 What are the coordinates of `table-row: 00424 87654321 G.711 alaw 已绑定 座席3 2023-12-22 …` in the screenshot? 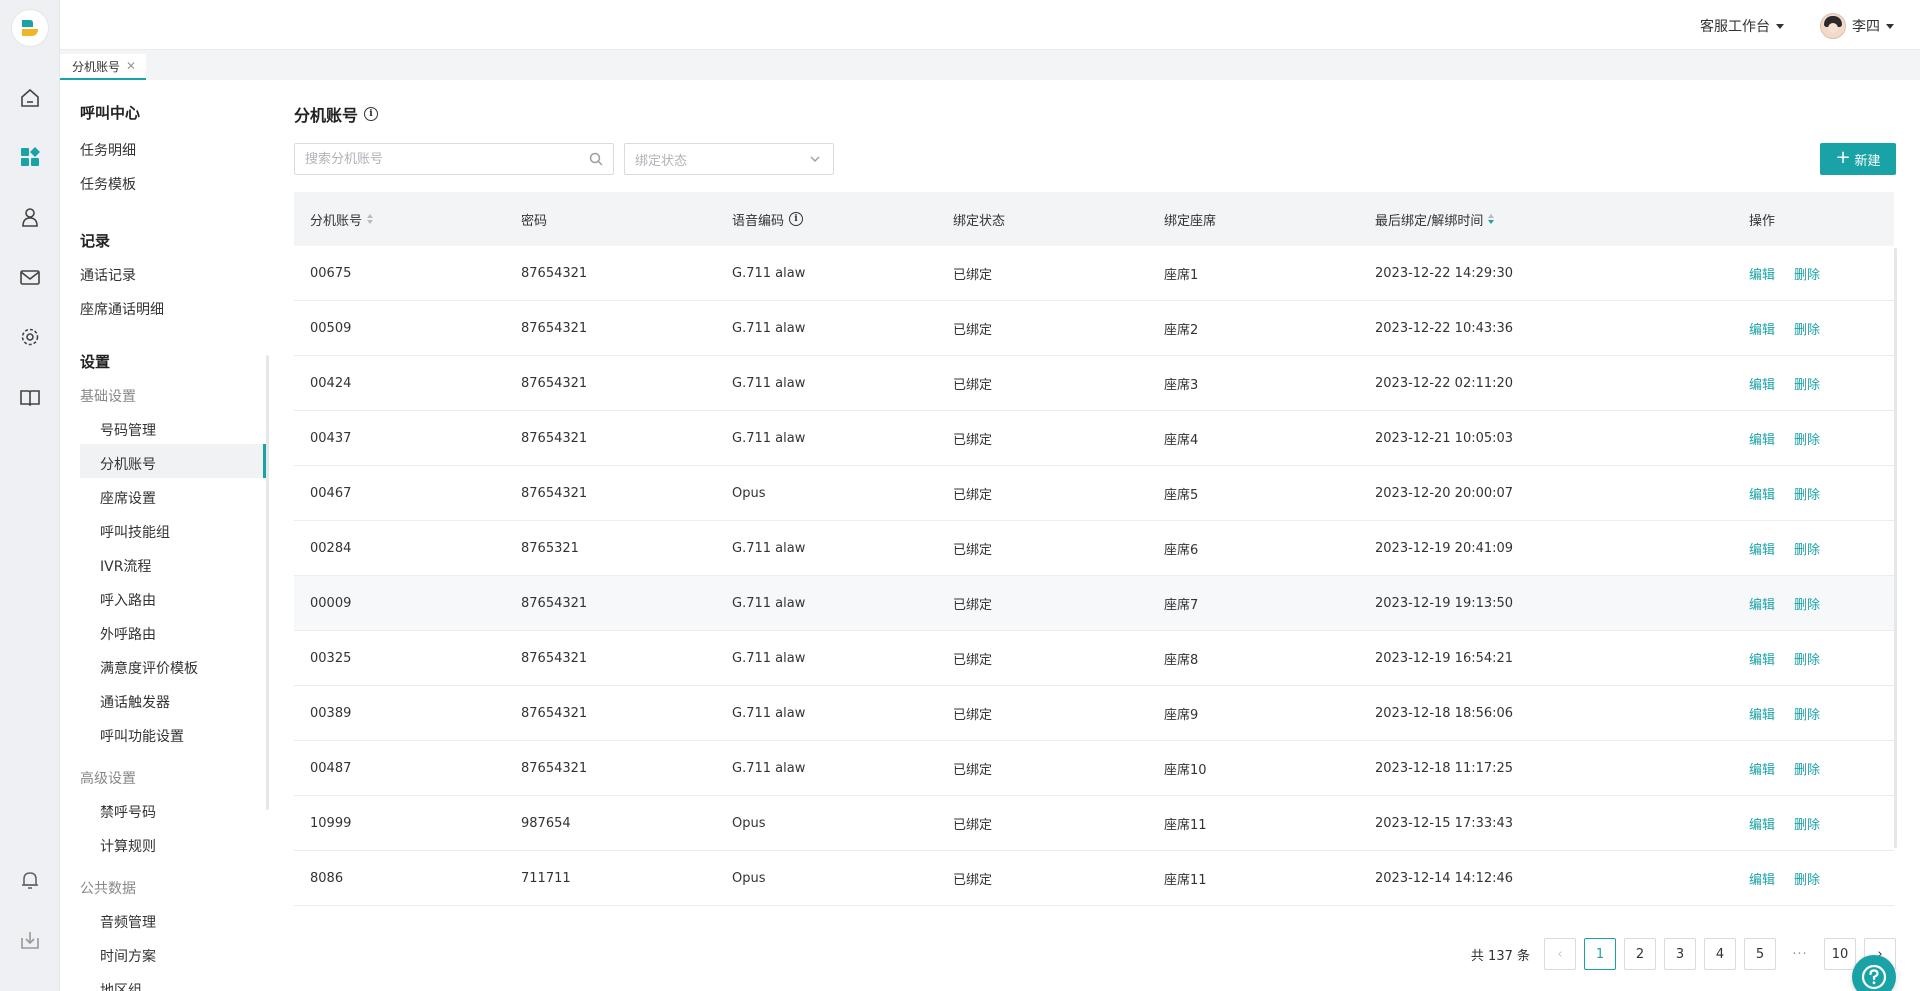 It's located at (1094, 383).